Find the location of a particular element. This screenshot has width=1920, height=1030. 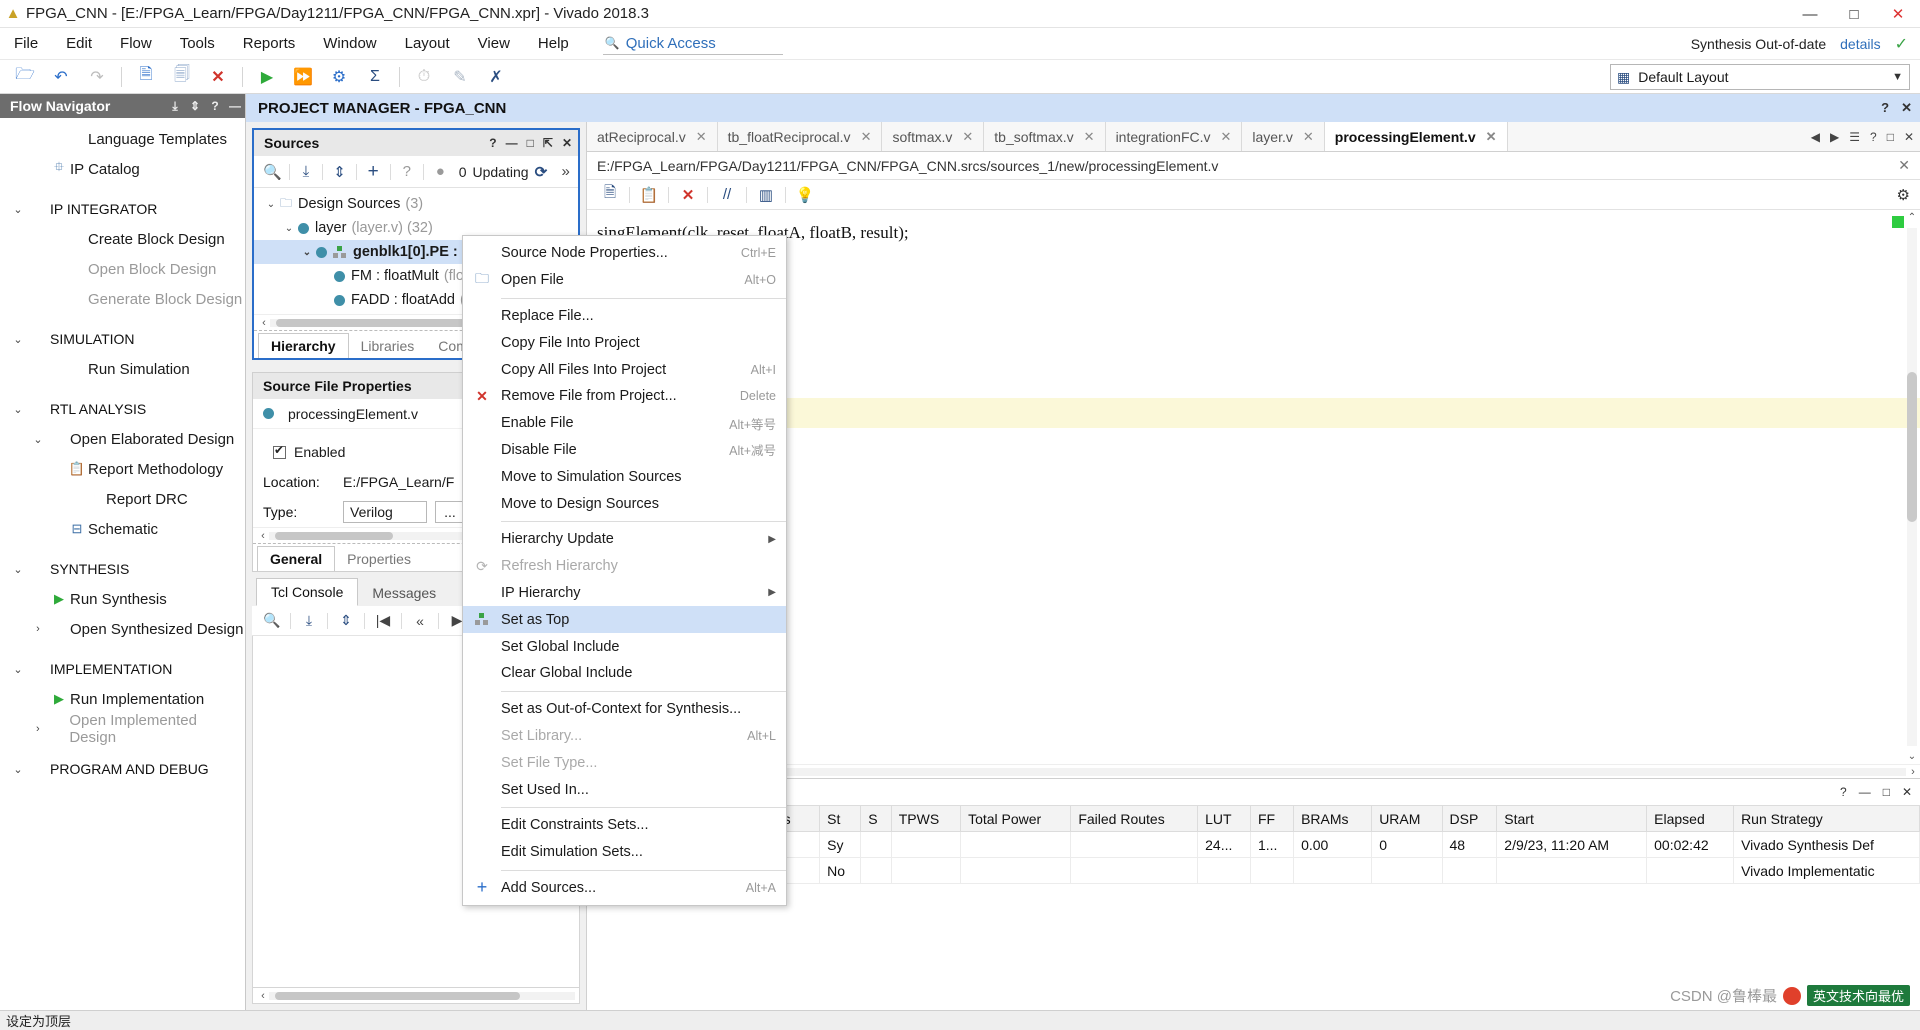

console-h-scrollbar: ‹ is located at coordinates (416, 996).